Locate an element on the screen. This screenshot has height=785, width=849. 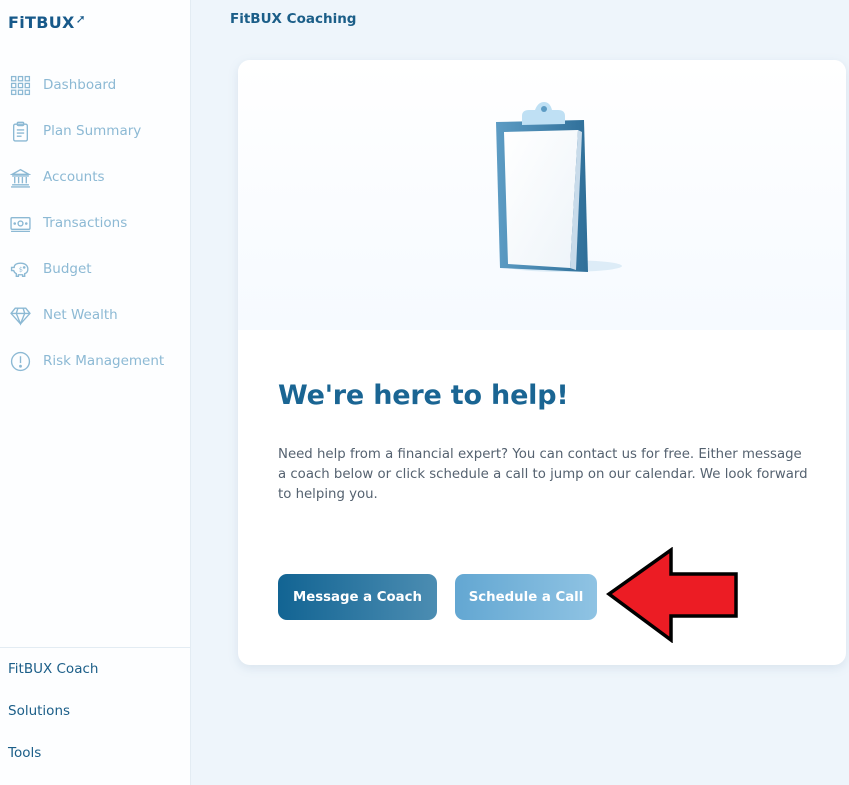
sidebar-item-accounts: Accounts is located at coordinates (95, 177).